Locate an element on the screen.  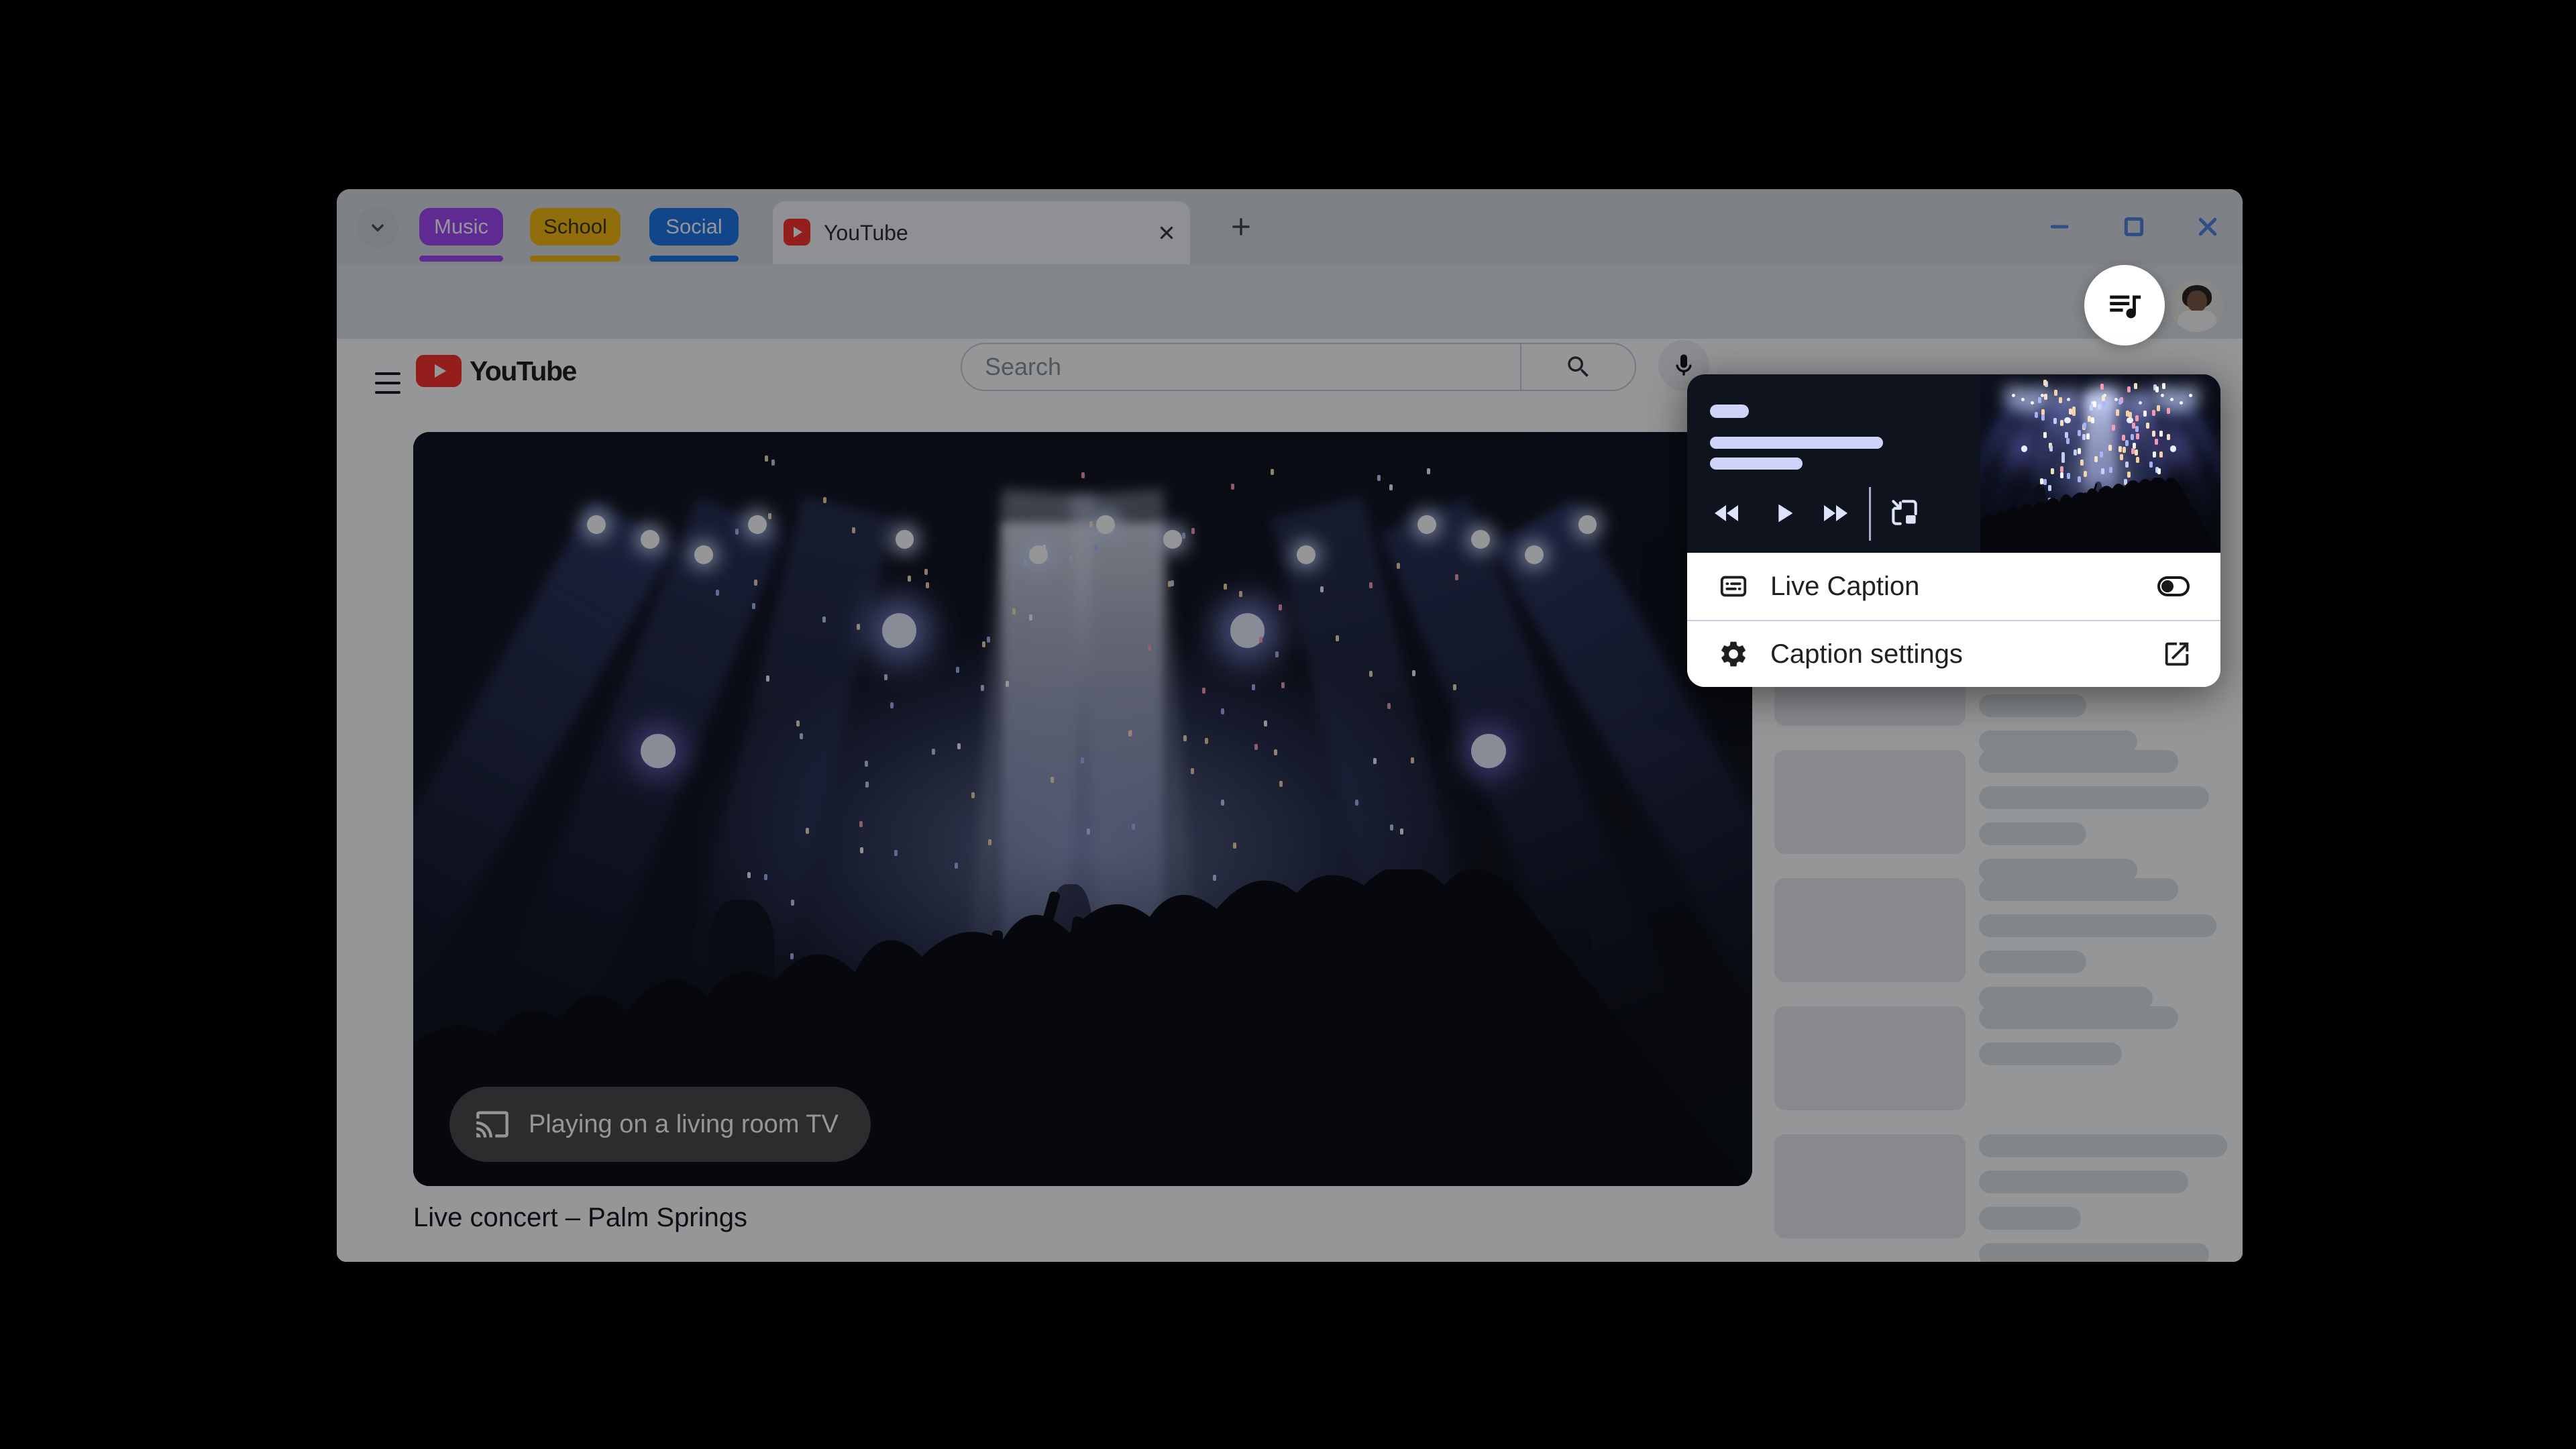
picture-in-picture-button is located at coordinates (1904, 512).